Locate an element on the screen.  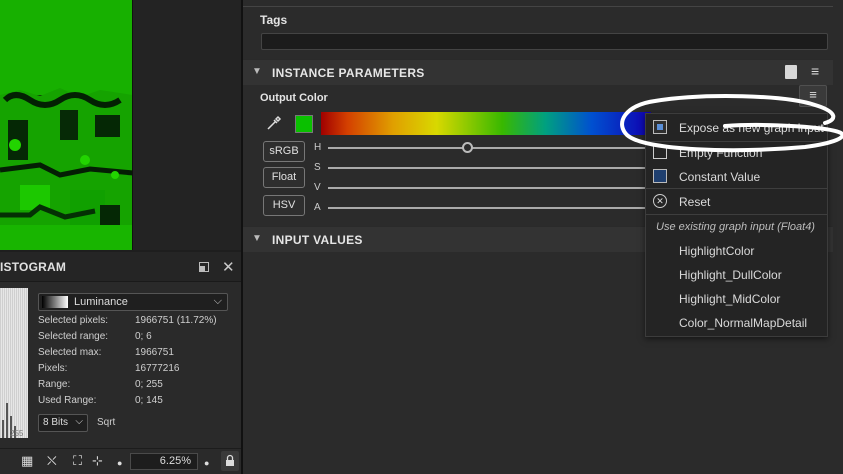
histogram-header: ISTOGRAM ✕ is located at coordinates (120, 267).